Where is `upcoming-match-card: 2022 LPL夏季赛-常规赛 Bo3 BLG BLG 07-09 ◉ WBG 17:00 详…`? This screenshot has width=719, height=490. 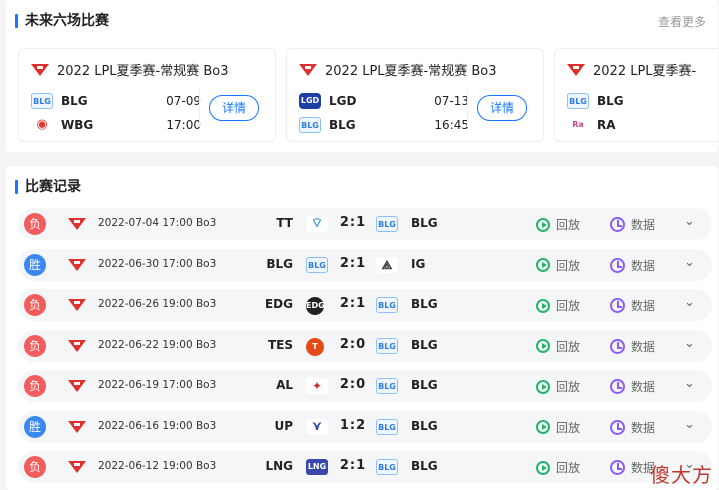
upcoming-match-card: 2022 LPL夏季赛-常规赛 Bo3 BLG BLG 07-09 ◉ WBG 17:00 详… is located at coordinates (147, 95).